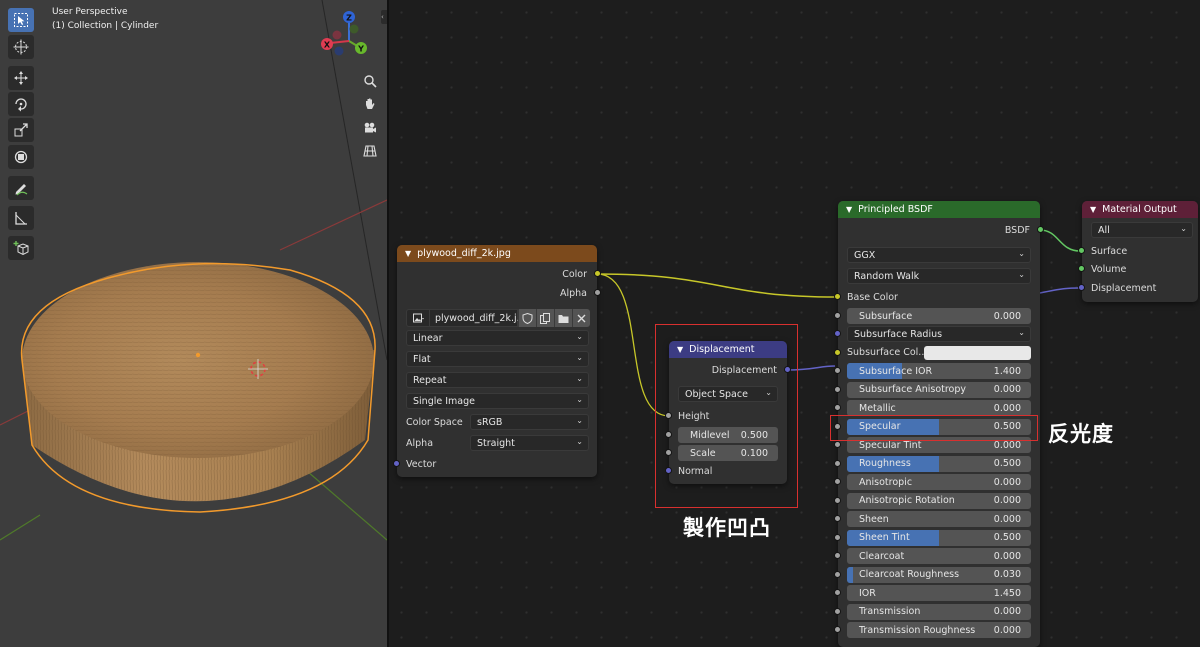  Describe the element at coordinates (1040, 229) in the screenshot. I see `bsdf-socket` at that location.